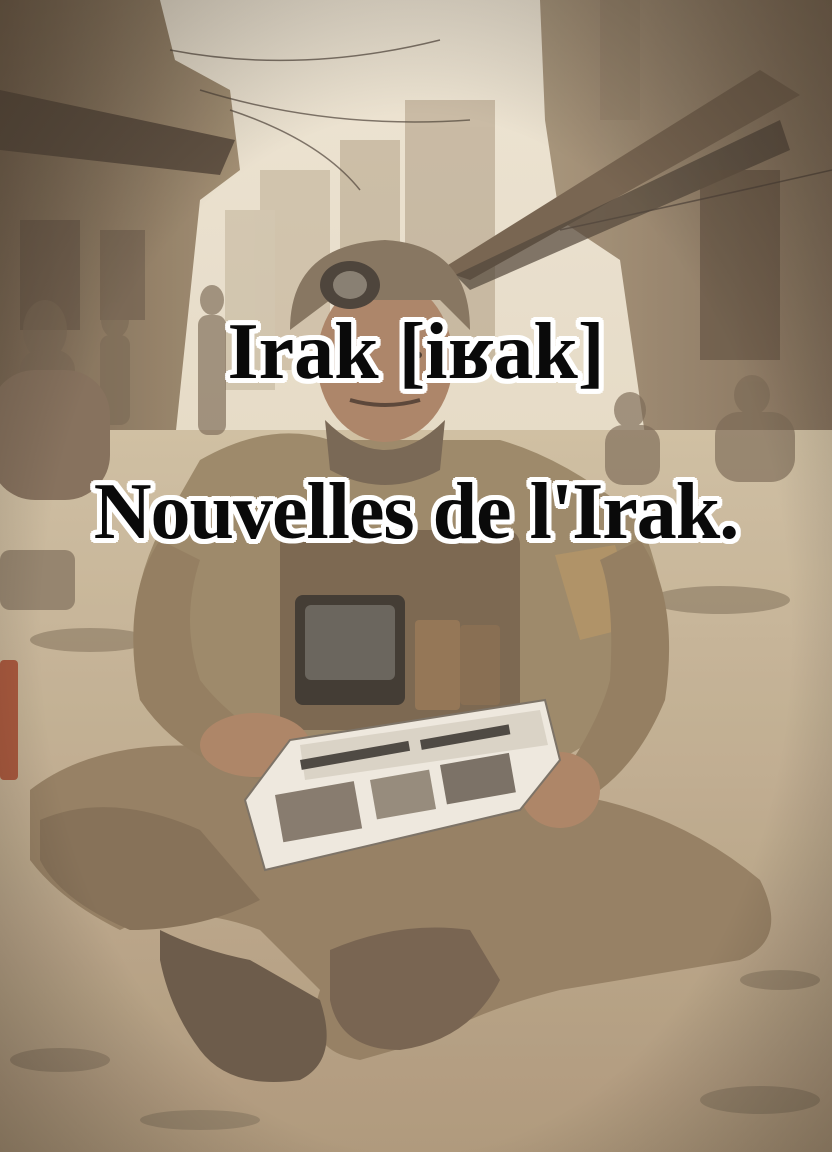 The width and height of the screenshot is (832, 1152). What do you see at coordinates (416, 352) in the screenshot?
I see `caption-title: Irak [iʁak]` at bounding box center [416, 352].